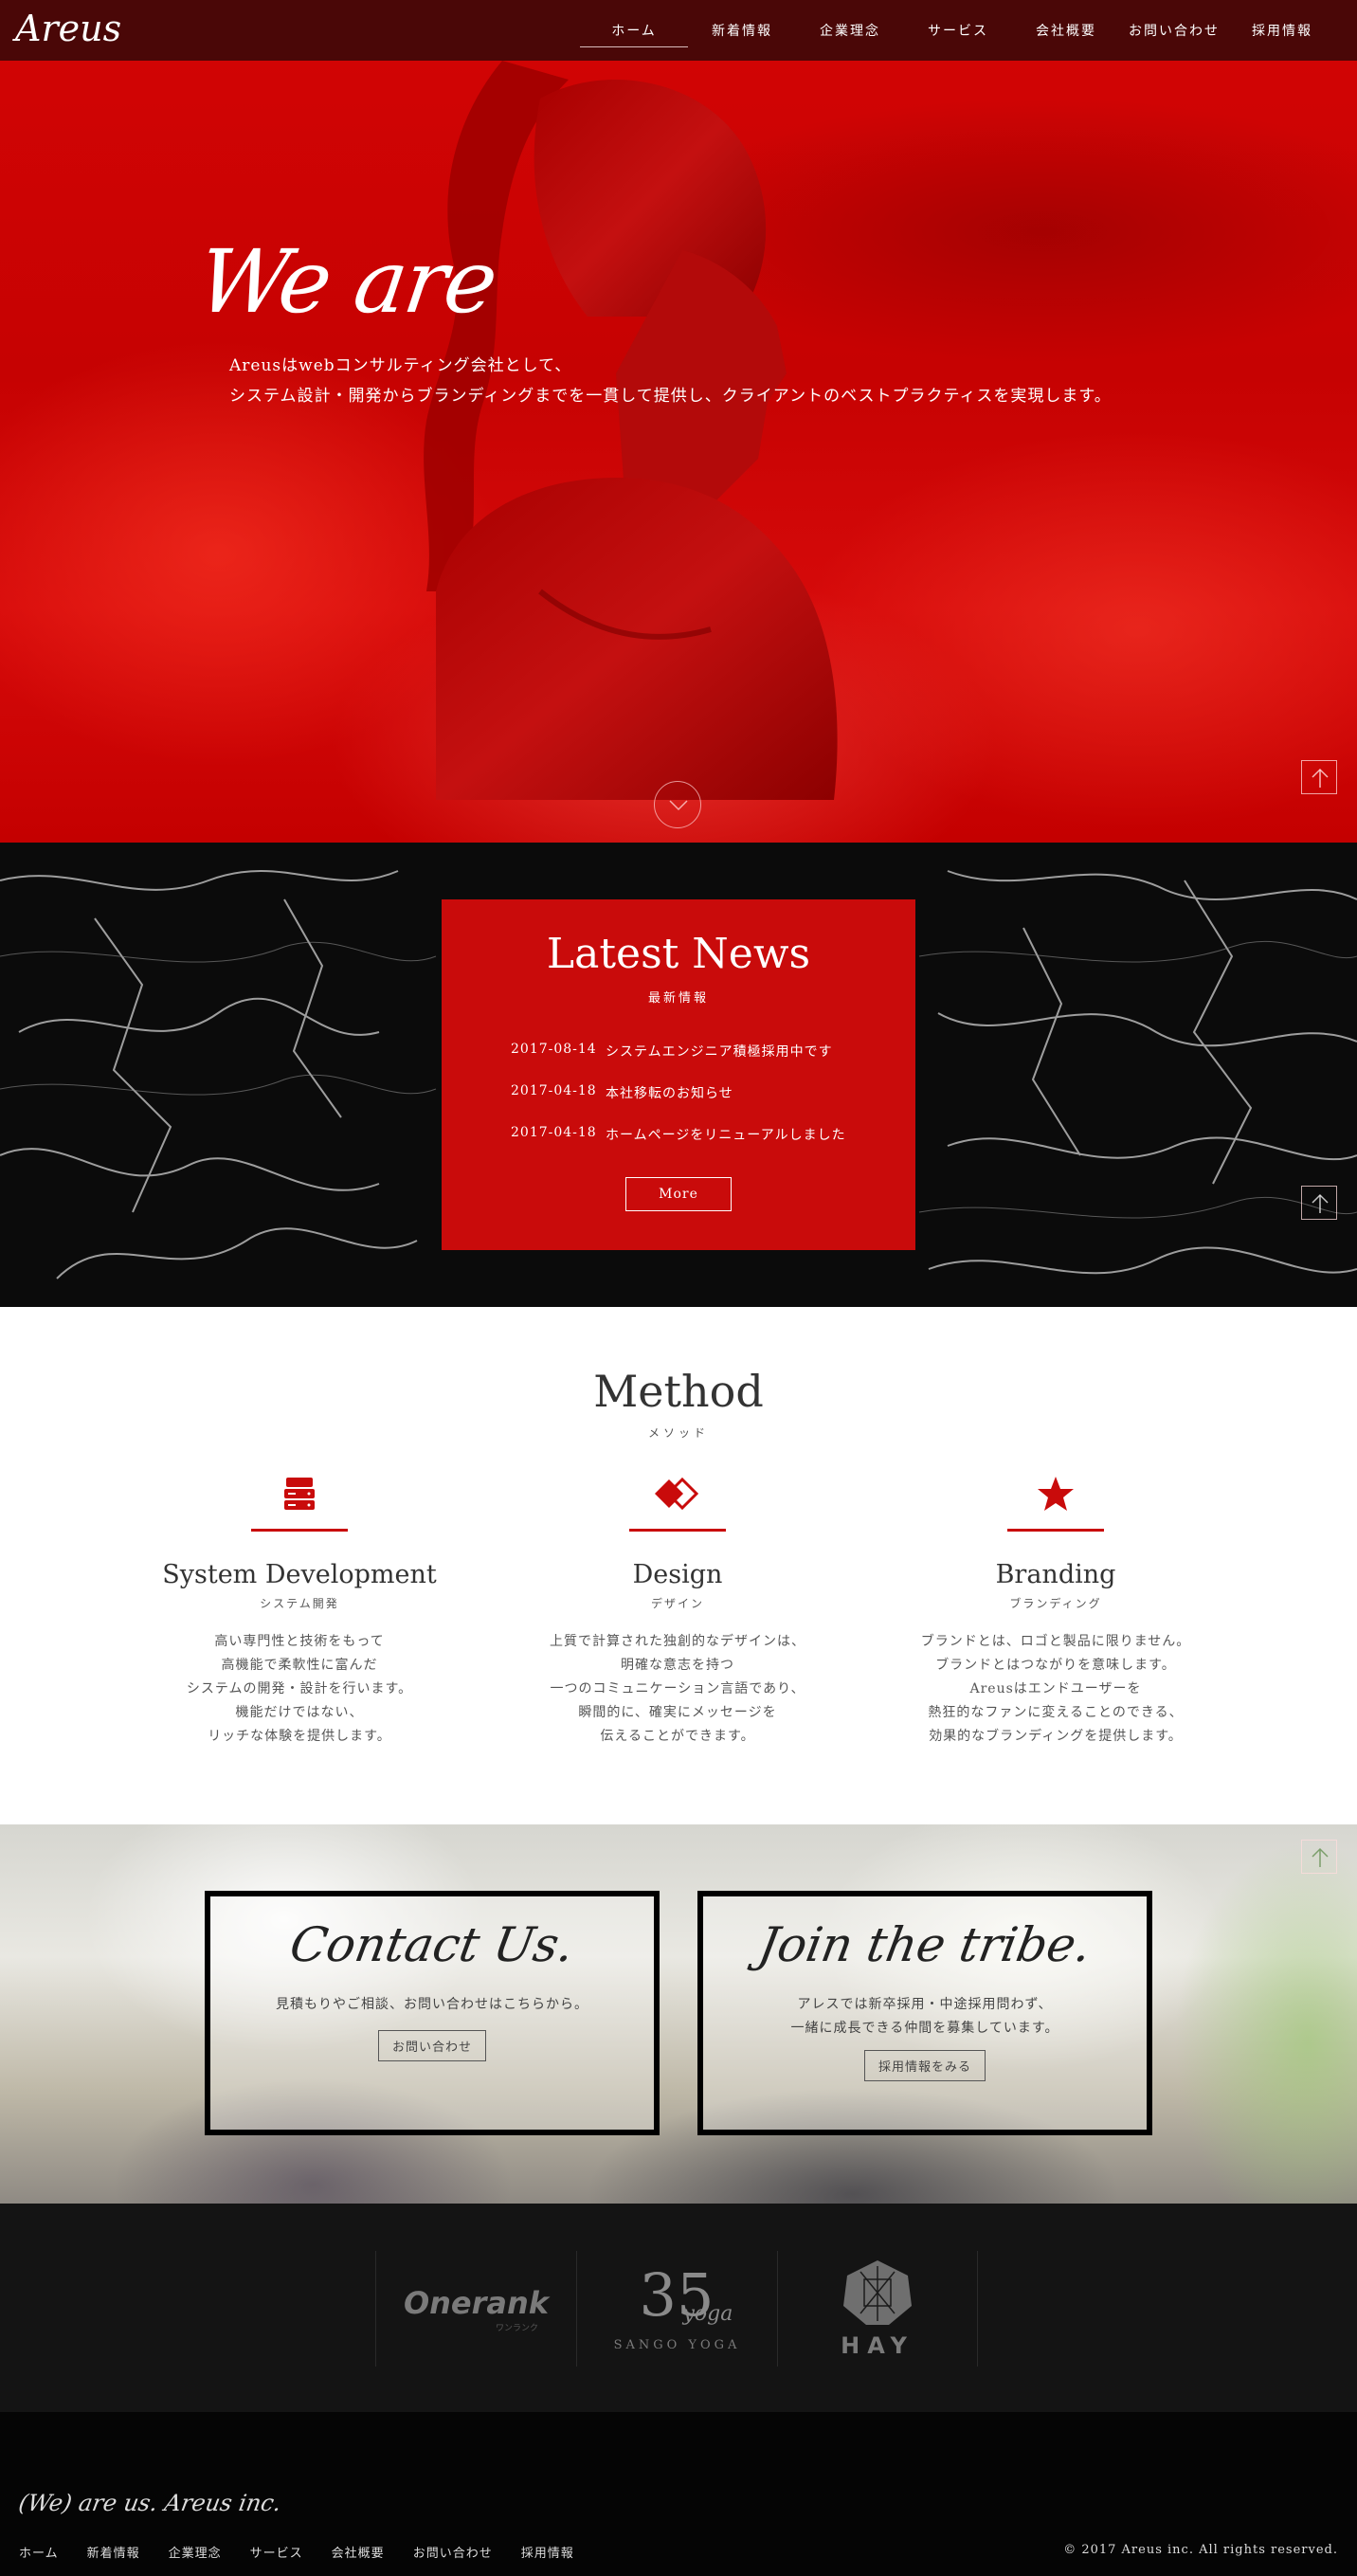 This screenshot has height=2576, width=1357. What do you see at coordinates (958, 30) in the screenshot?
I see `nav-item-services: サービス` at bounding box center [958, 30].